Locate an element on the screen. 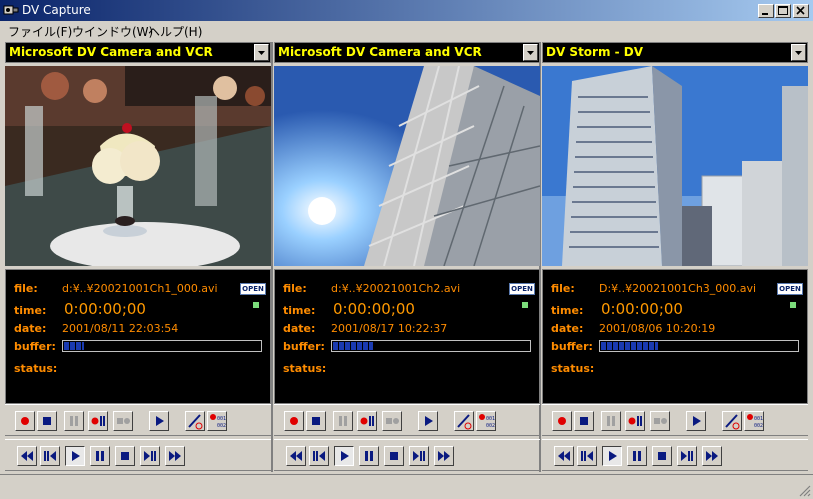 Image resolution: width=813 pixels, height=499 pixels. play-icon is located at coordinates (345, 456).